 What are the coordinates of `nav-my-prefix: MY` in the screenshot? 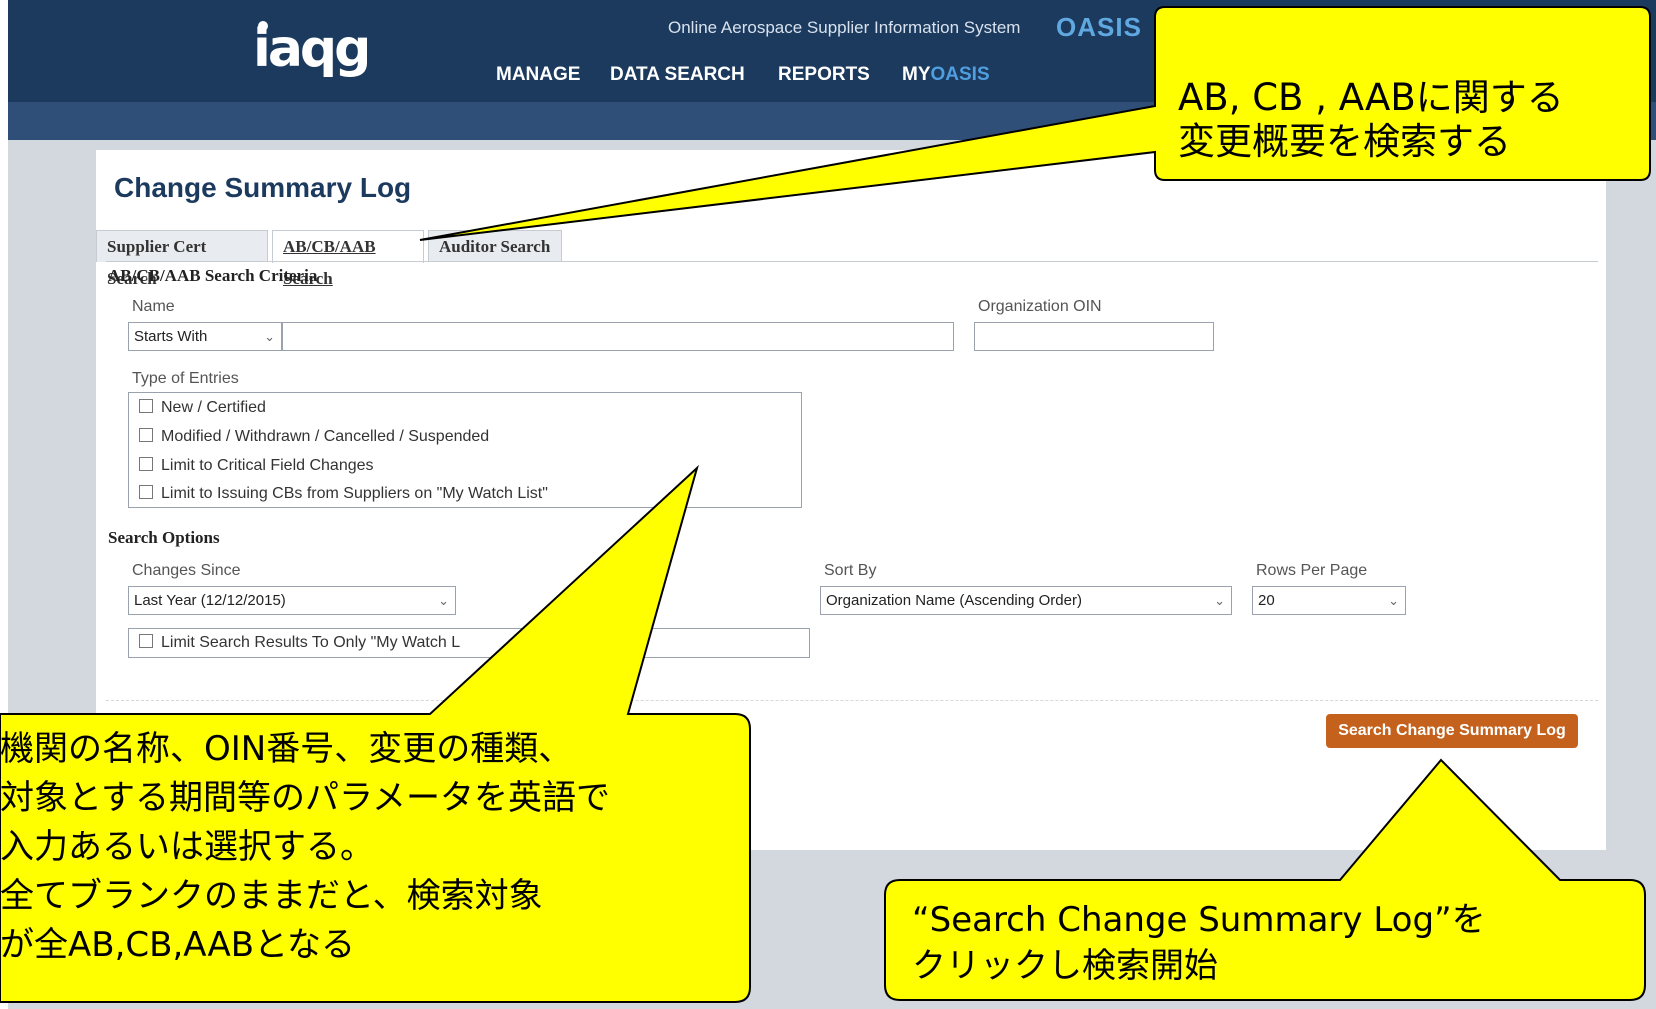 It's located at (916, 74).